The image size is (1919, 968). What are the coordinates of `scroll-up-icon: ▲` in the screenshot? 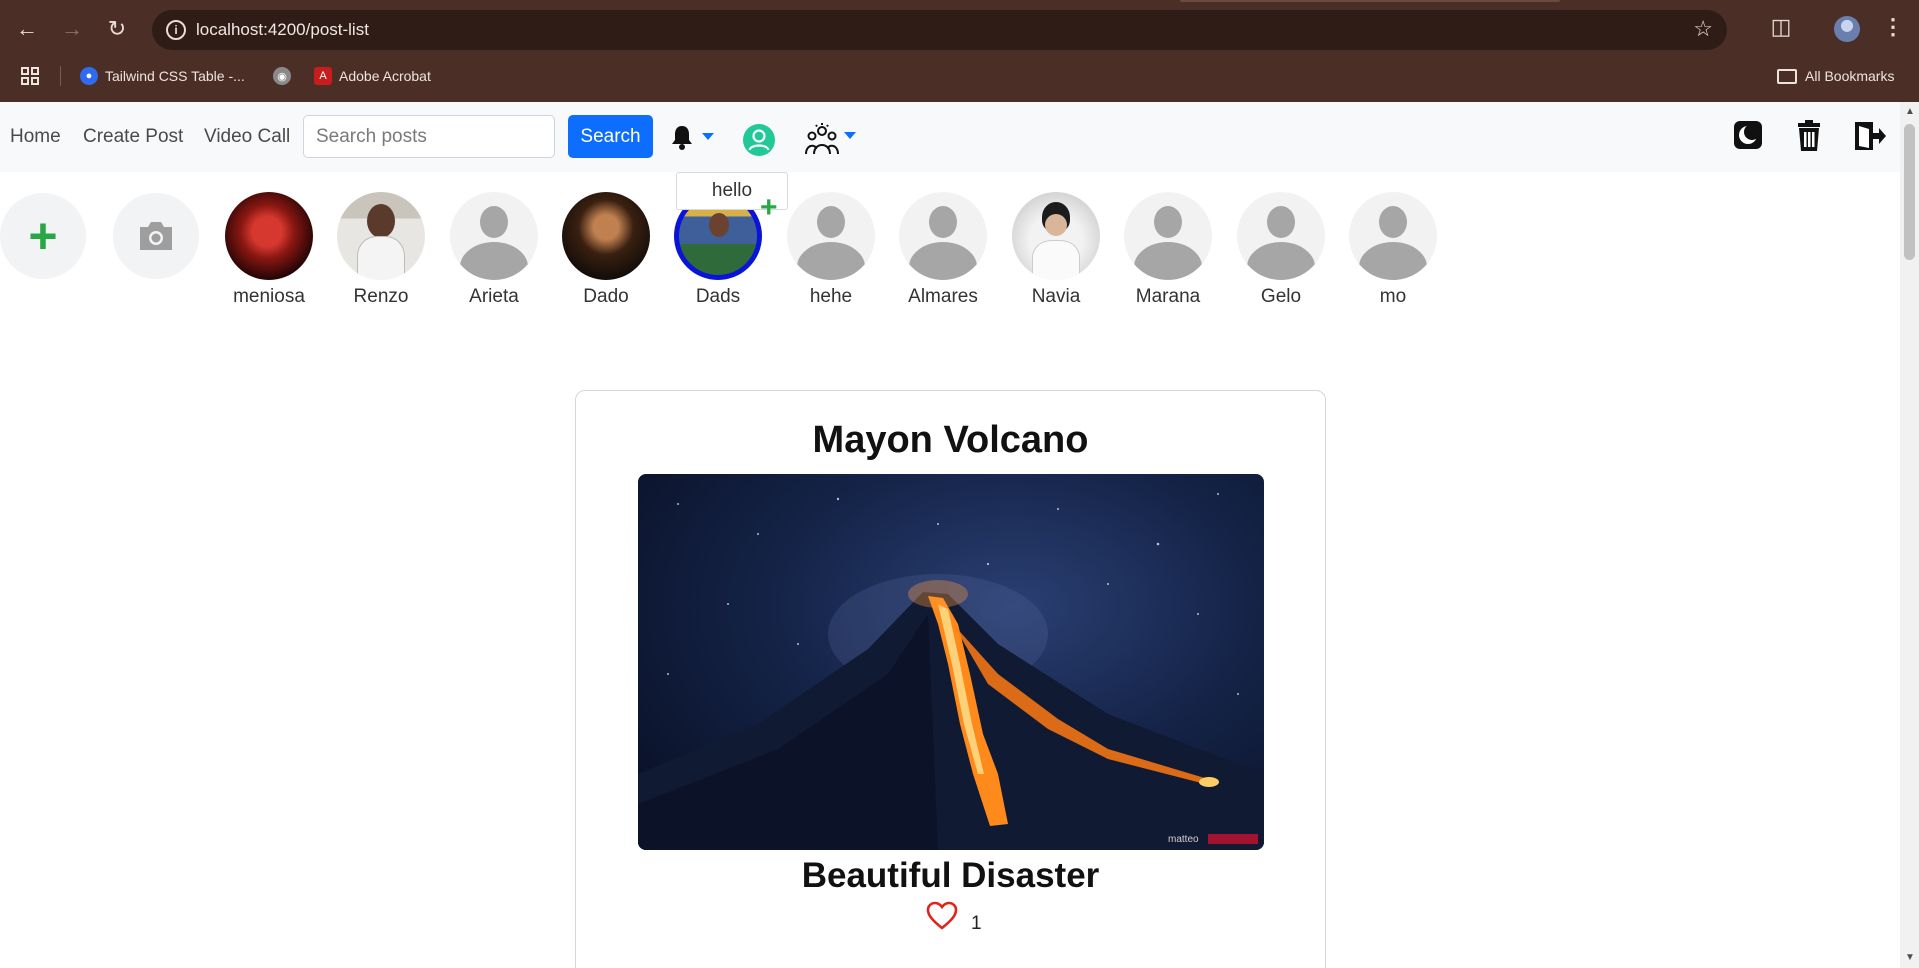 It's located at (1910, 111).